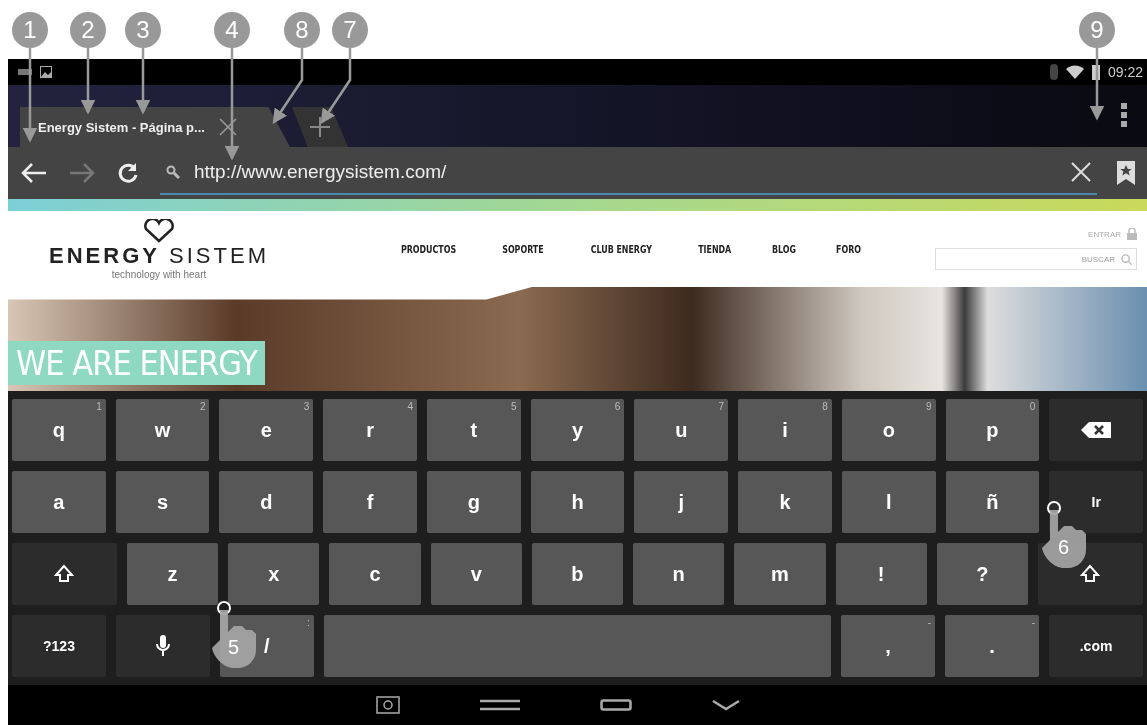  Describe the element at coordinates (982, 574) in the screenshot. I see `letter-key: ?` at that location.